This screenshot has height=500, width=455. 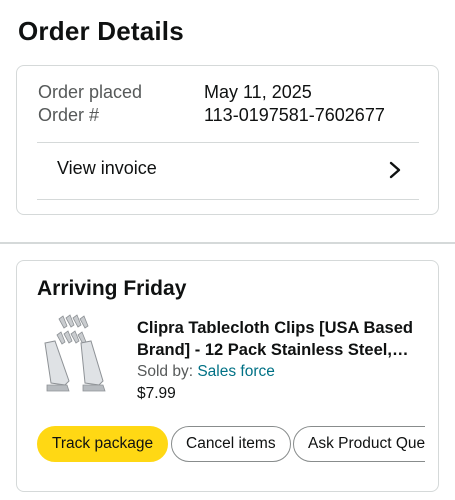 I want to click on divider, so click(x=228, y=199).